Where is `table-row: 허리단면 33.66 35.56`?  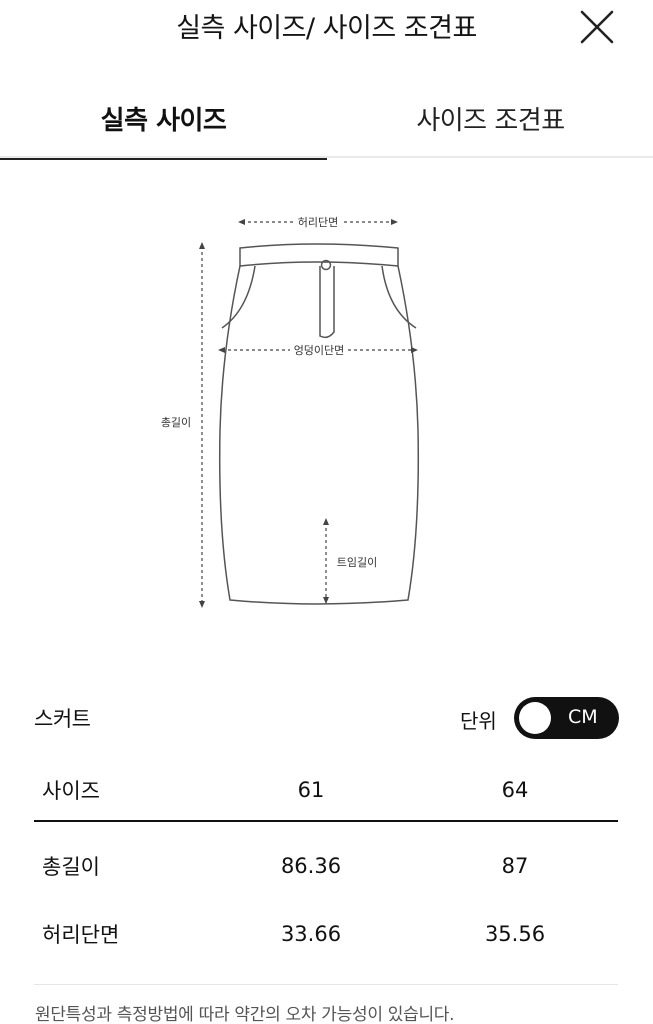 table-row: 허리단면 33.66 35.56 is located at coordinates (326, 934).